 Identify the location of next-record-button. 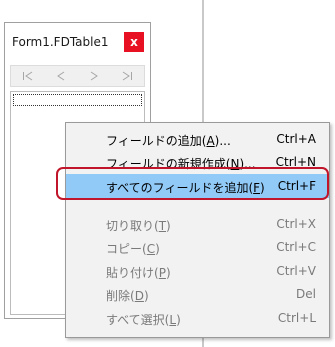
(94, 76).